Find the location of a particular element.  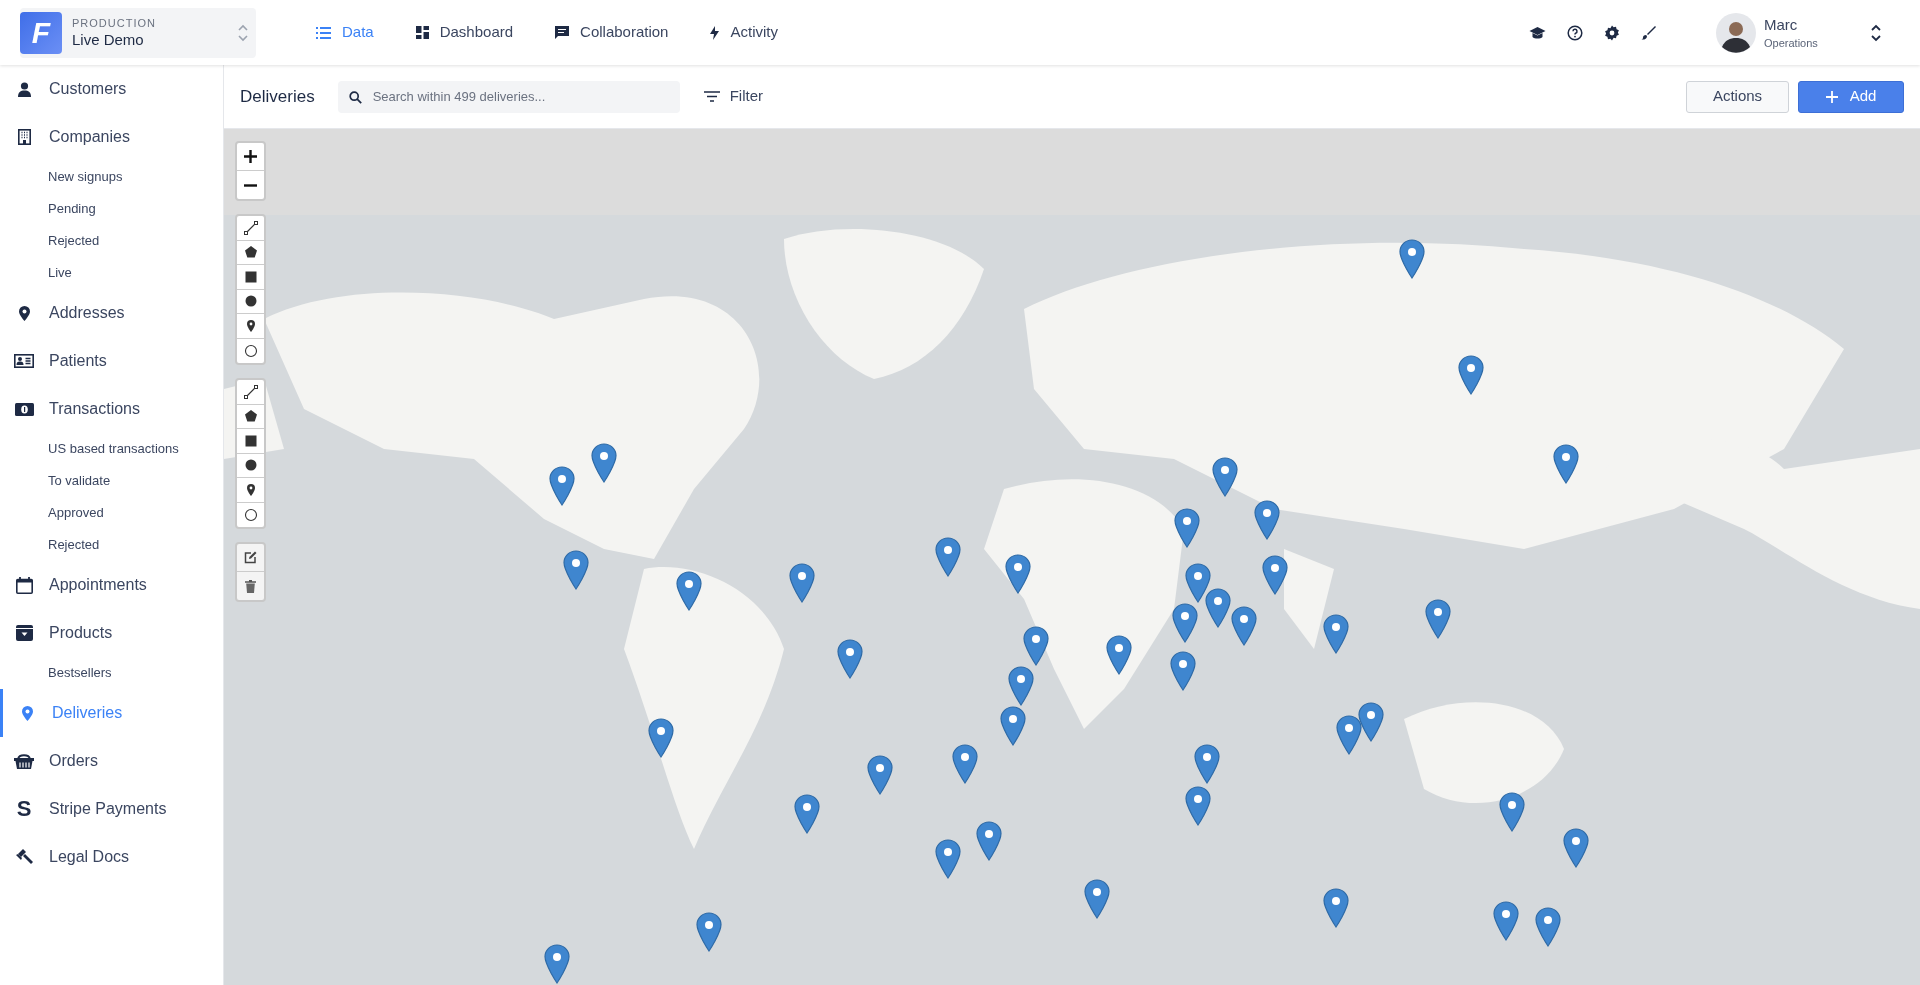

filter-icon is located at coordinates (711, 96).